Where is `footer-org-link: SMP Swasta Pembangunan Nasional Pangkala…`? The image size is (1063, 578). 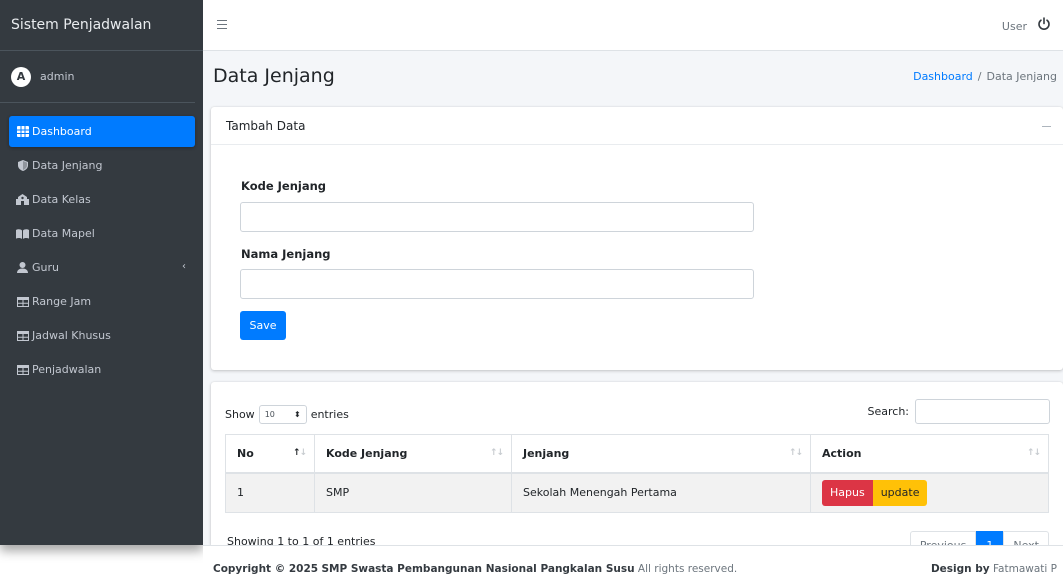
footer-org-link: SMP Swasta Pembangunan Nasional Pangkala… is located at coordinates (477, 569).